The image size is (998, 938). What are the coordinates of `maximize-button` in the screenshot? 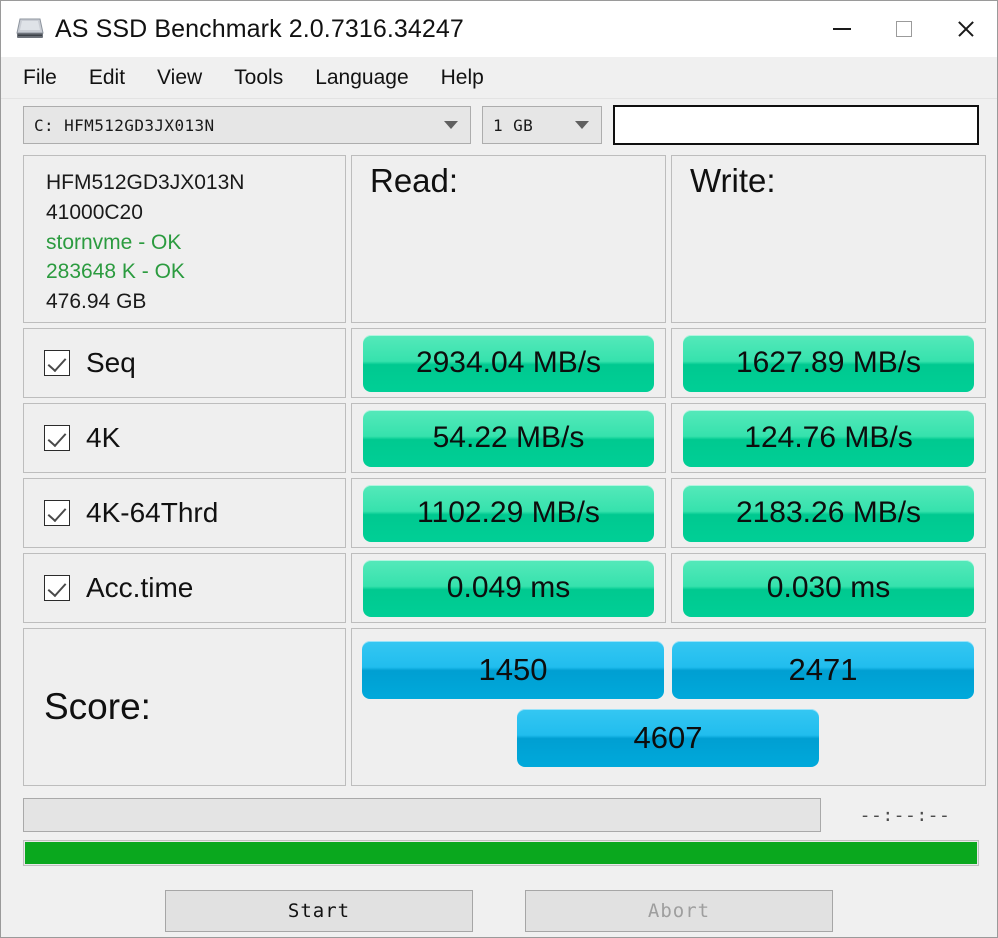 It's located at (904, 29).